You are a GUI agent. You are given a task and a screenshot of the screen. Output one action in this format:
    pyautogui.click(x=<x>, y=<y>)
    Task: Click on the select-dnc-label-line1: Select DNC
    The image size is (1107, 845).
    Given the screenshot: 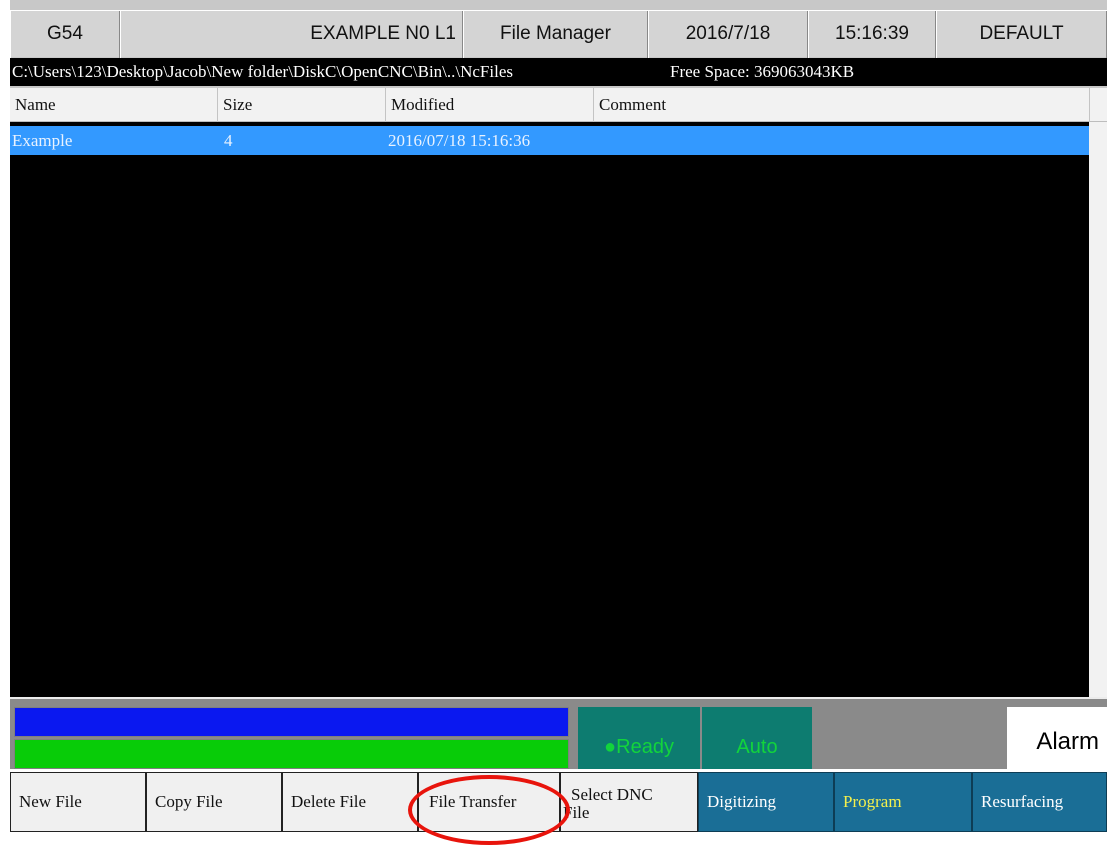 What is the action you would take?
    pyautogui.click(x=612, y=794)
    